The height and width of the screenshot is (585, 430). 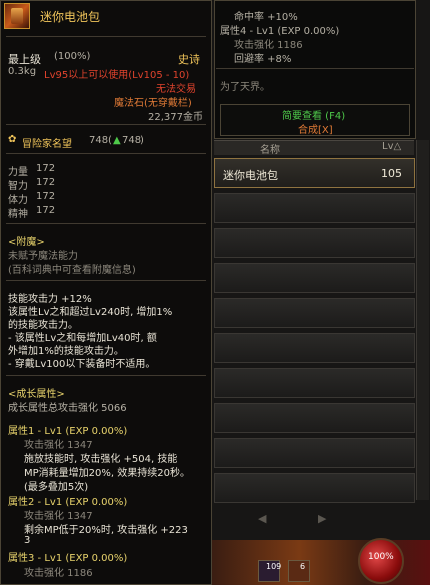 I want to click on stat-str-label: 力量, so click(x=18, y=172).